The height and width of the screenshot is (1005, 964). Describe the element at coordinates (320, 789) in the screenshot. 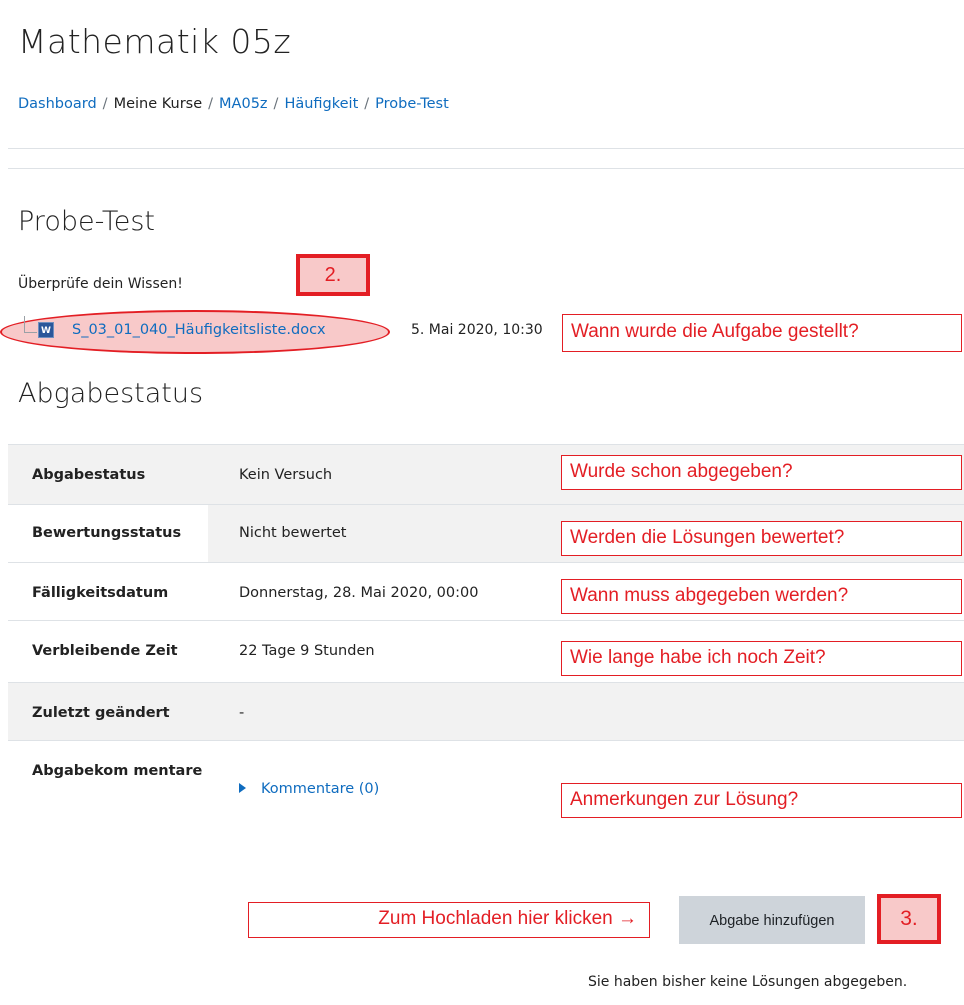

I see `comments-label: Kommentare (0)` at that location.